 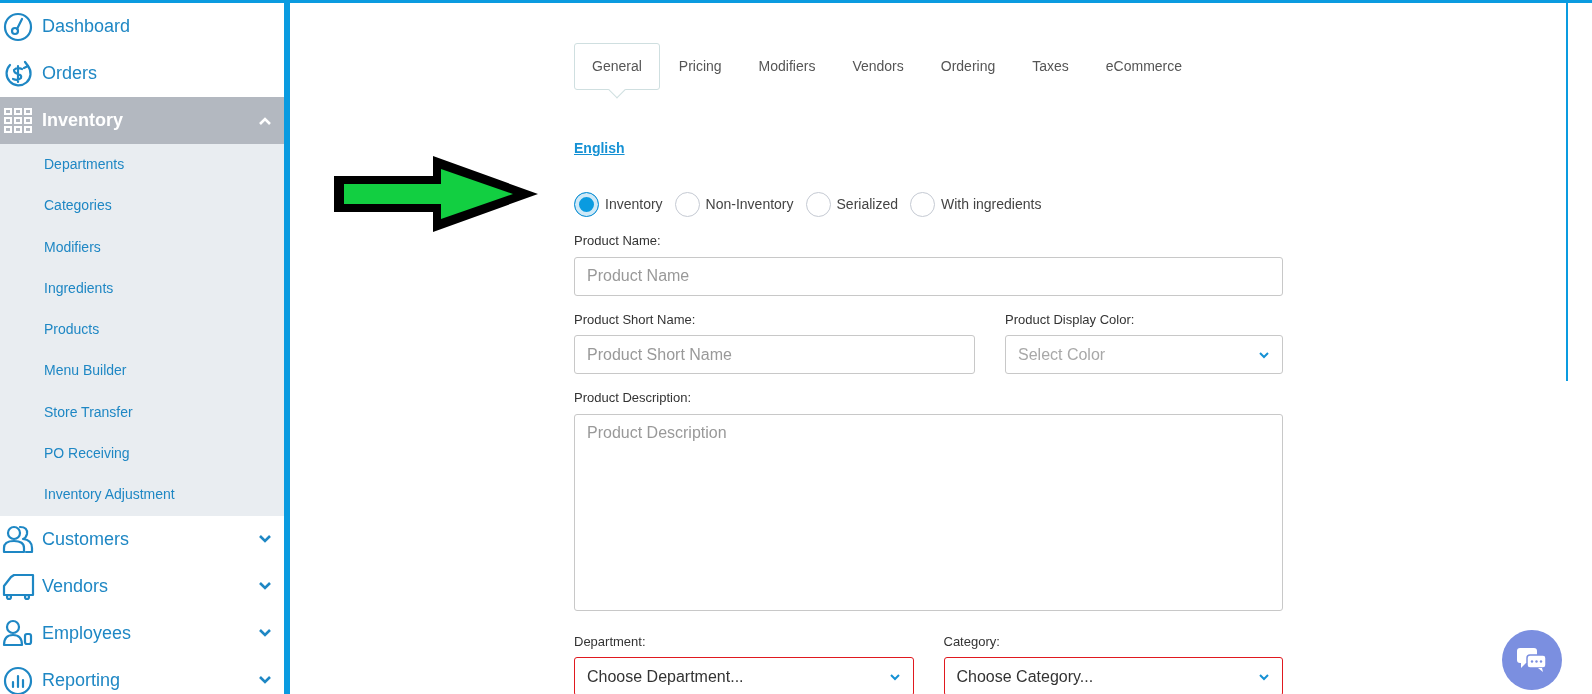 What do you see at coordinates (142, 288) in the screenshot?
I see `sidebar-subitem: Ingredients` at bounding box center [142, 288].